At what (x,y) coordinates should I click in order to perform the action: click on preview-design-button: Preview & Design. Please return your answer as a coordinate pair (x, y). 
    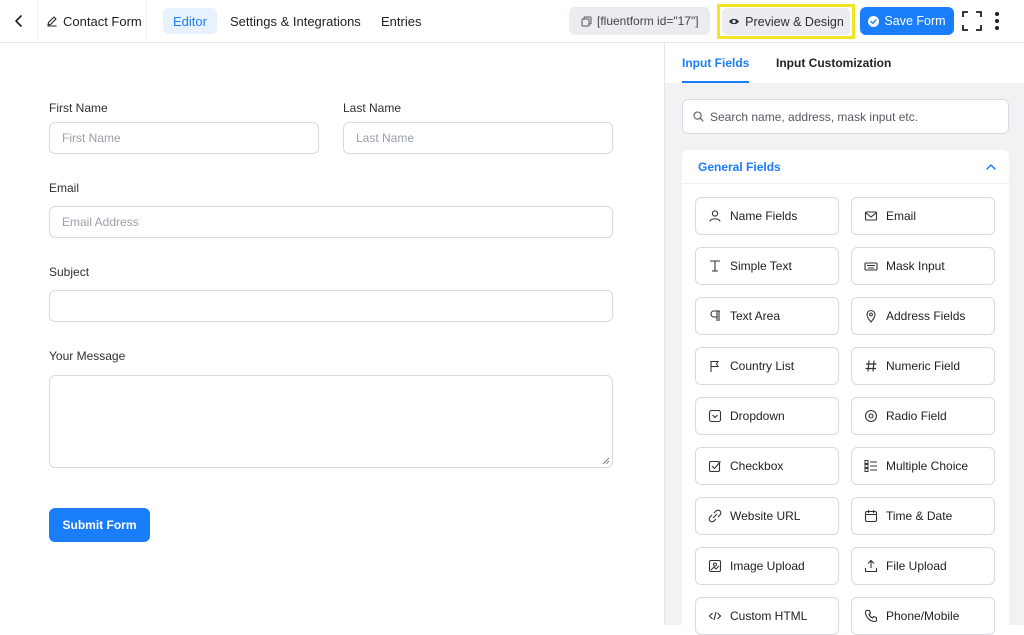
    Looking at the image, I should click on (786, 21).